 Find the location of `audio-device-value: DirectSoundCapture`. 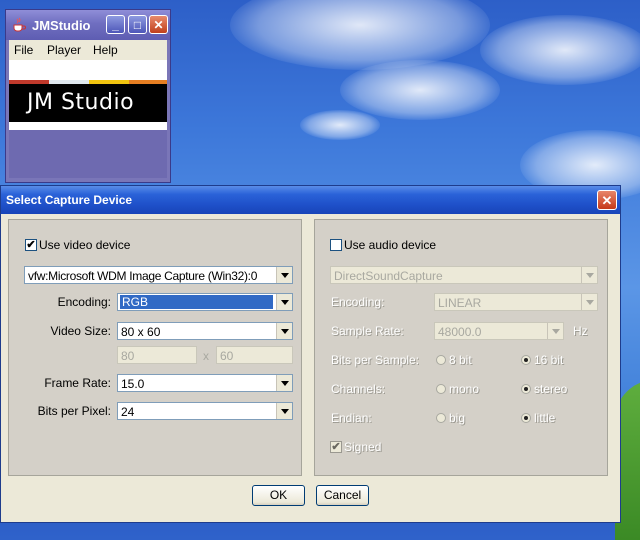

audio-device-value: DirectSoundCapture is located at coordinates (388, 276).